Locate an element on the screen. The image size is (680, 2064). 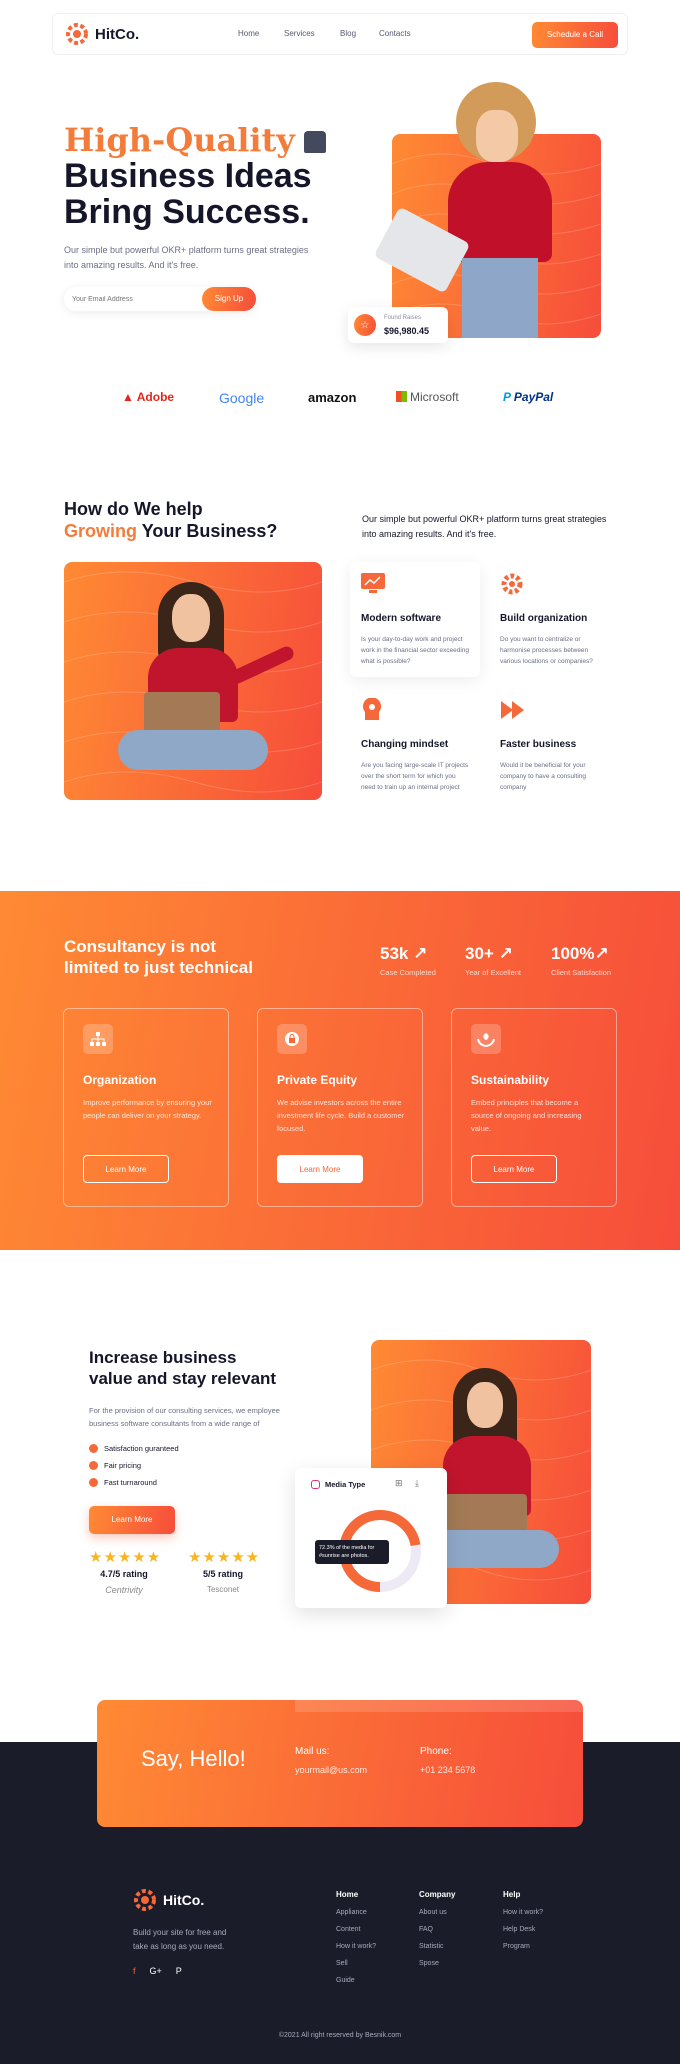
footer-brand-name: HitCo. is located at coordinates (184, 1900).